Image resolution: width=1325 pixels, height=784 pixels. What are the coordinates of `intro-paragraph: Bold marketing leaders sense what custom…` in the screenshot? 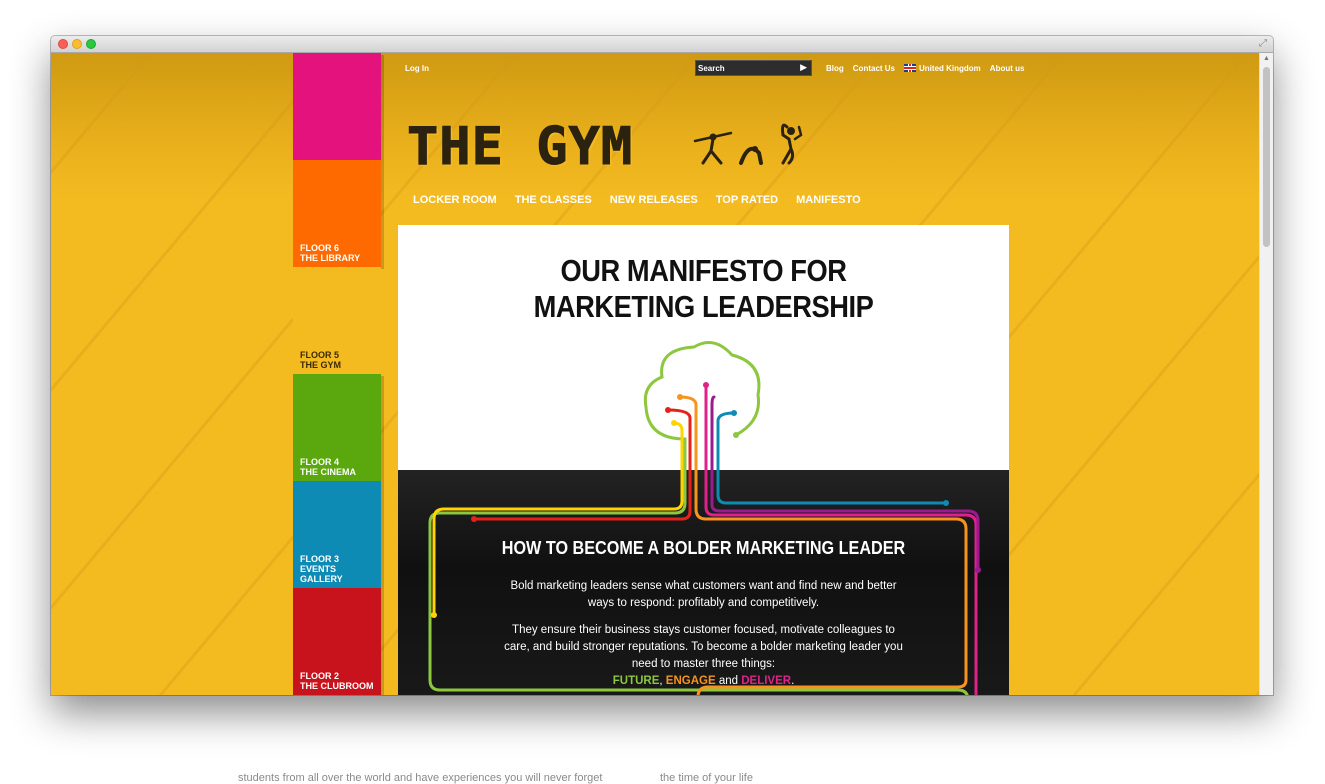 It's located at (703, 594).